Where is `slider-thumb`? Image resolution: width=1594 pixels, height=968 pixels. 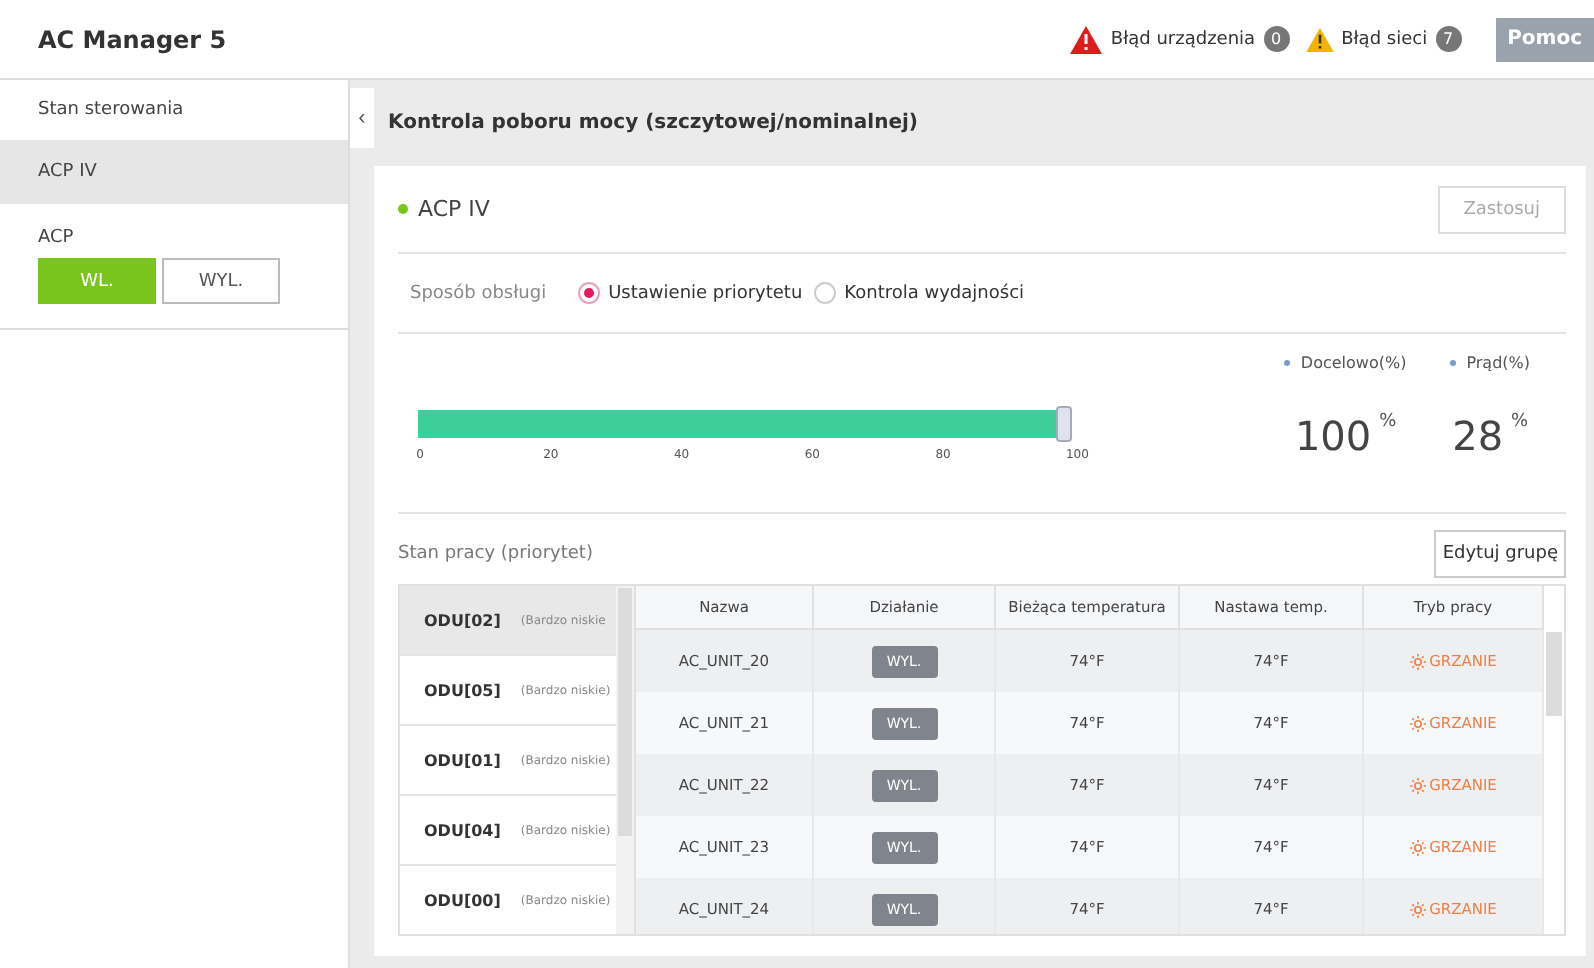 slider-thumb is located at coordinates (1064, 424).